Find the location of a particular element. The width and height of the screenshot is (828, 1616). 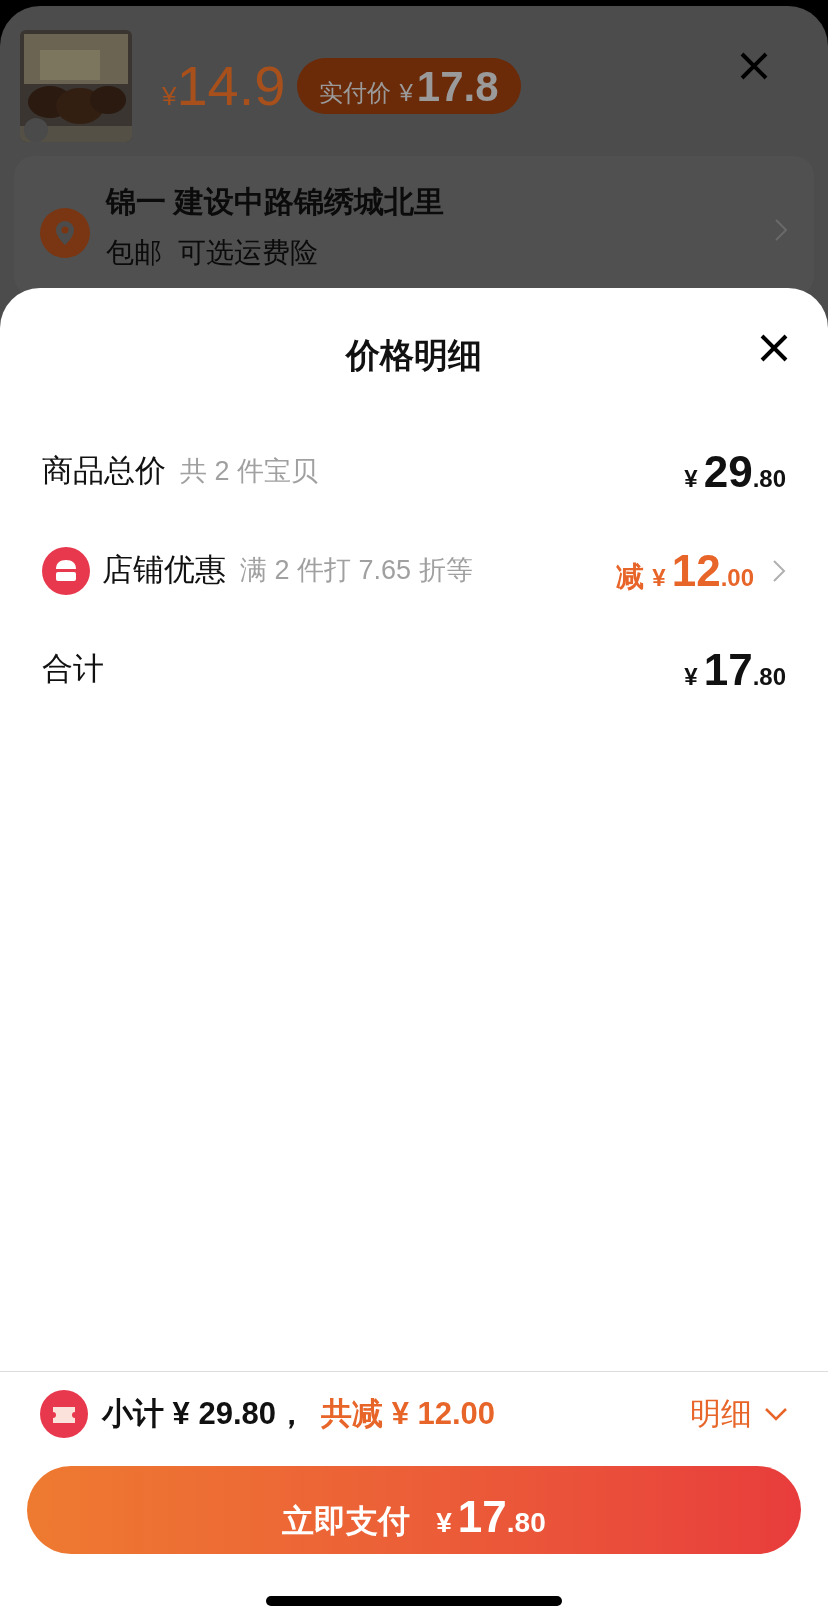

row-amount: ¥29.80 is located at coordinates (735, 471).